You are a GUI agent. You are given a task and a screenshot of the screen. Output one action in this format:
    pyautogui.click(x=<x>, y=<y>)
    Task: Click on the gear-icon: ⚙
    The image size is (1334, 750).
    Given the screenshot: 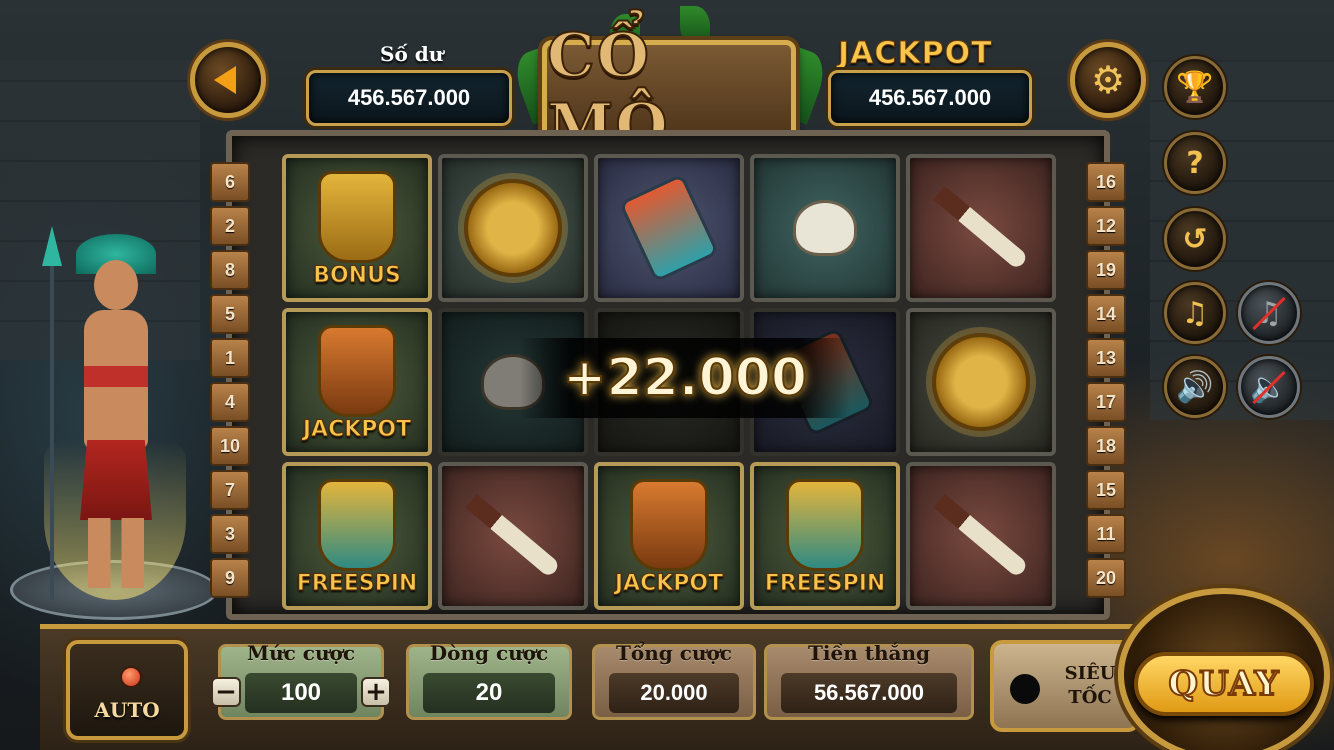 What is the action you would take?
    pyautogui.click(x=1108, y=80)
    